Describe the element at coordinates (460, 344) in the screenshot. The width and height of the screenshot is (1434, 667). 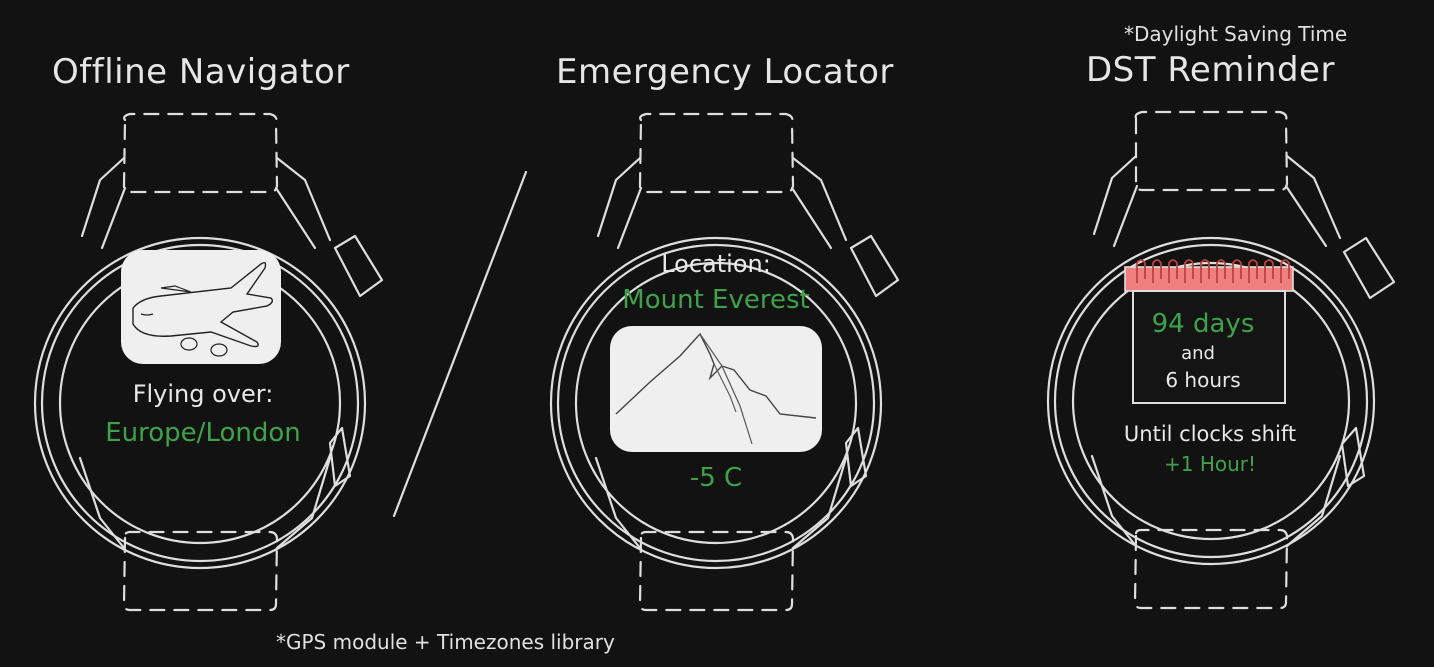
I see `divider-slash` at that location.